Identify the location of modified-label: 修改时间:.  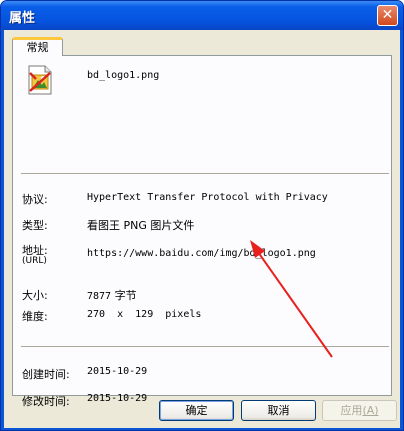
(46, 401).